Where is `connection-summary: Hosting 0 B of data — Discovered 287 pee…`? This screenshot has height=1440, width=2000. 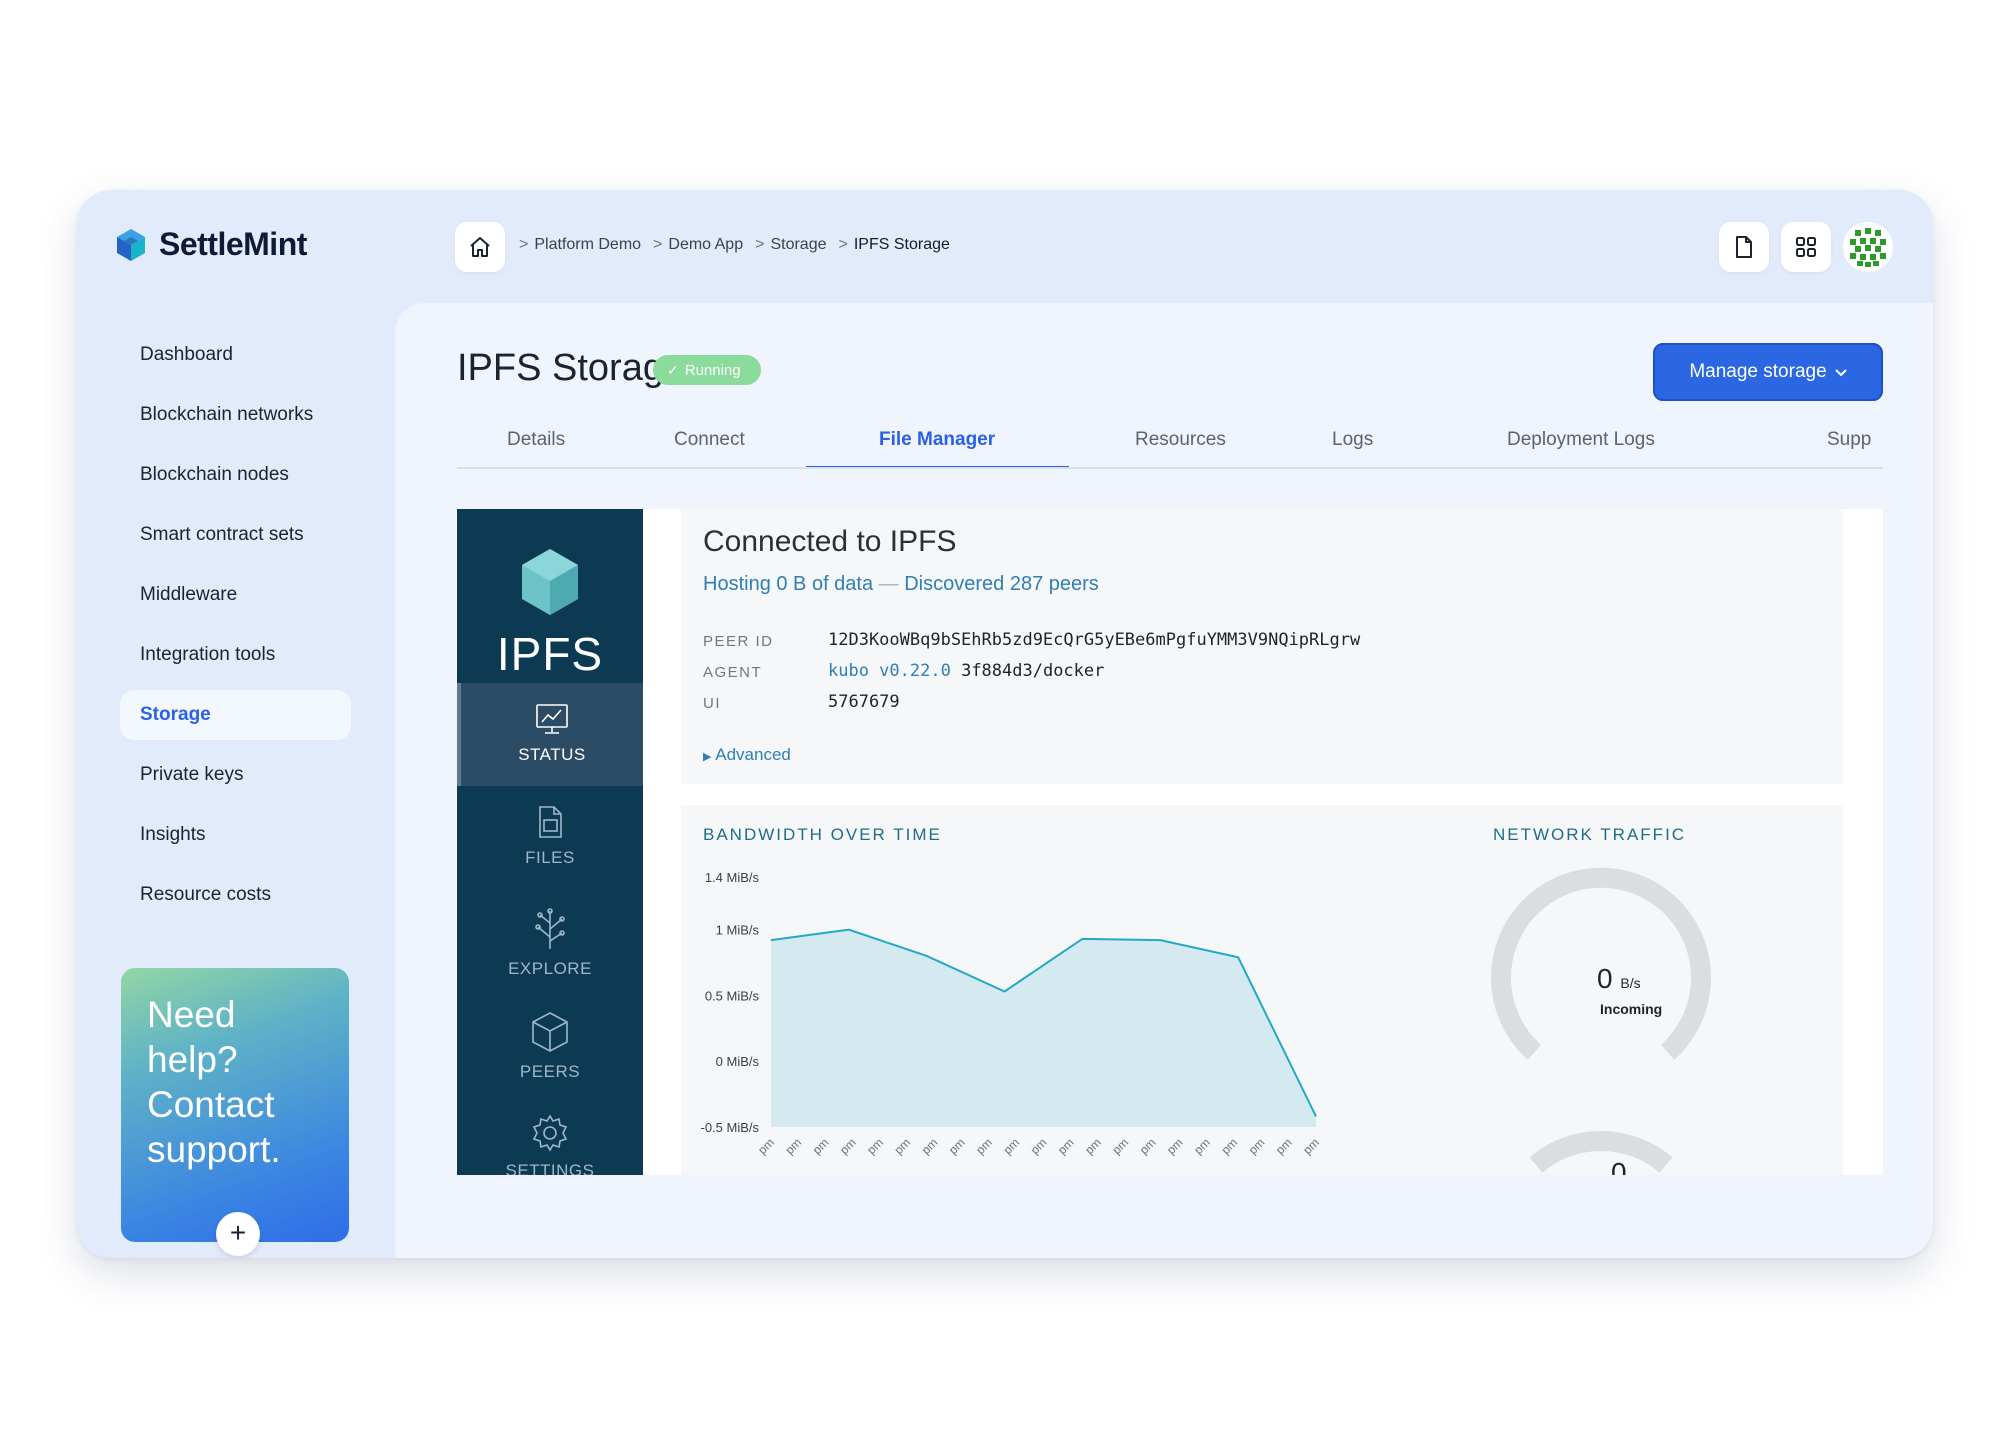 connection-summary: Hosting 0 B of data — Discovered 287 pee… is located at coordinates (901, 584).